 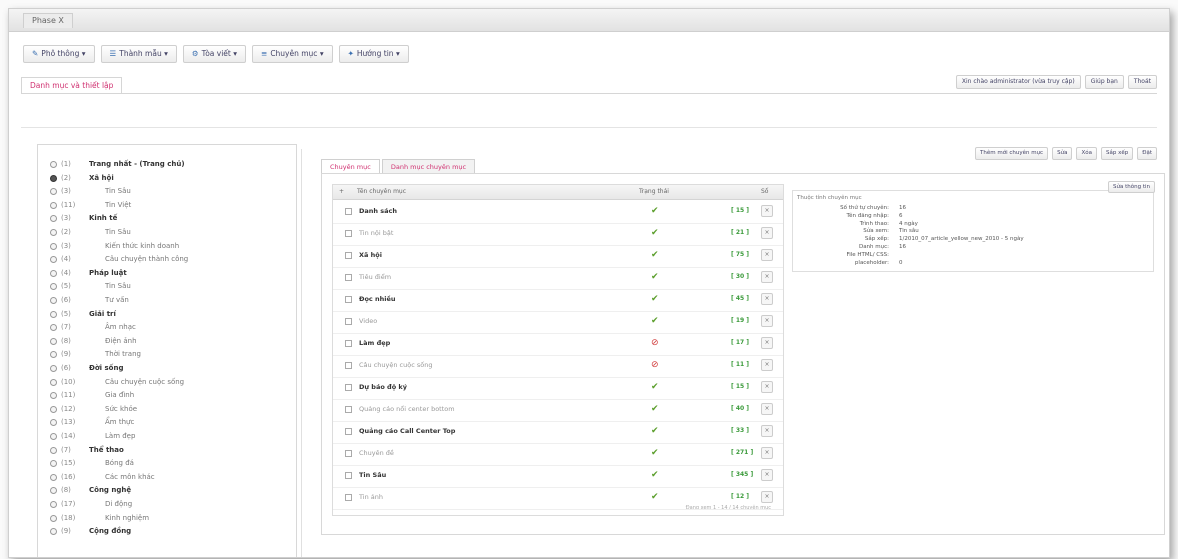 What do you see at coordinates (407, 431) in the screenshot?
I see `row-name: Quảng cáo Call Center Top` at bounding box center [407, 431].